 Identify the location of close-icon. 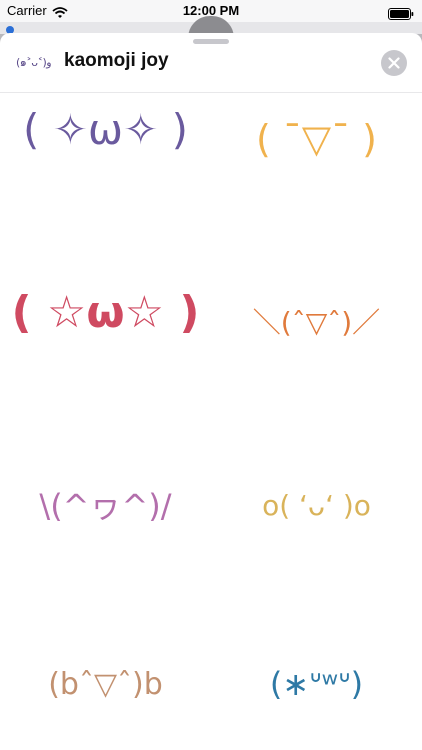
(394, 63).